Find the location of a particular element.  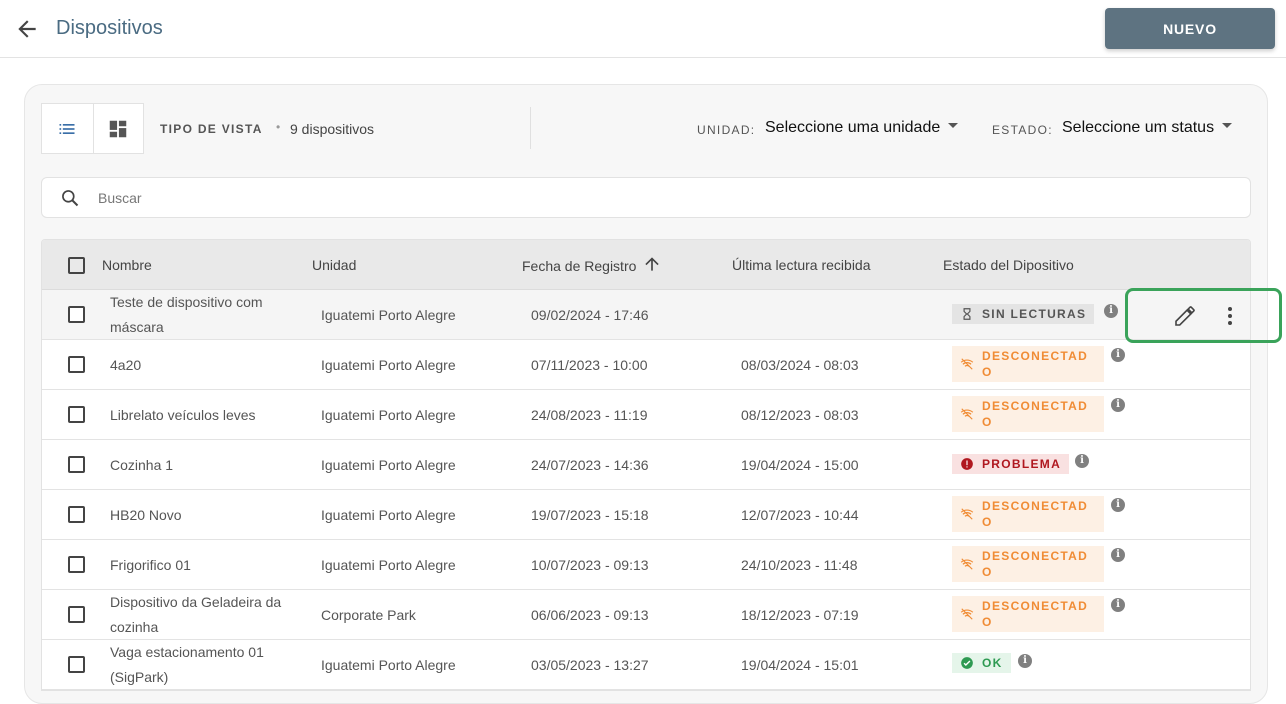

view-type-label: TIPO DE VISTA is located at coordinates (211, 129).